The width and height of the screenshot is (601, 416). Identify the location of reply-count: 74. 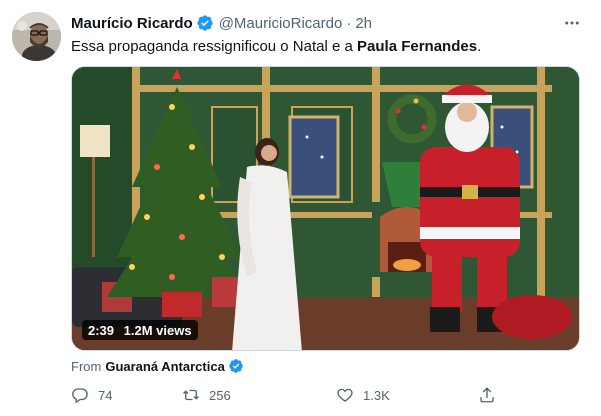
(105, 395).